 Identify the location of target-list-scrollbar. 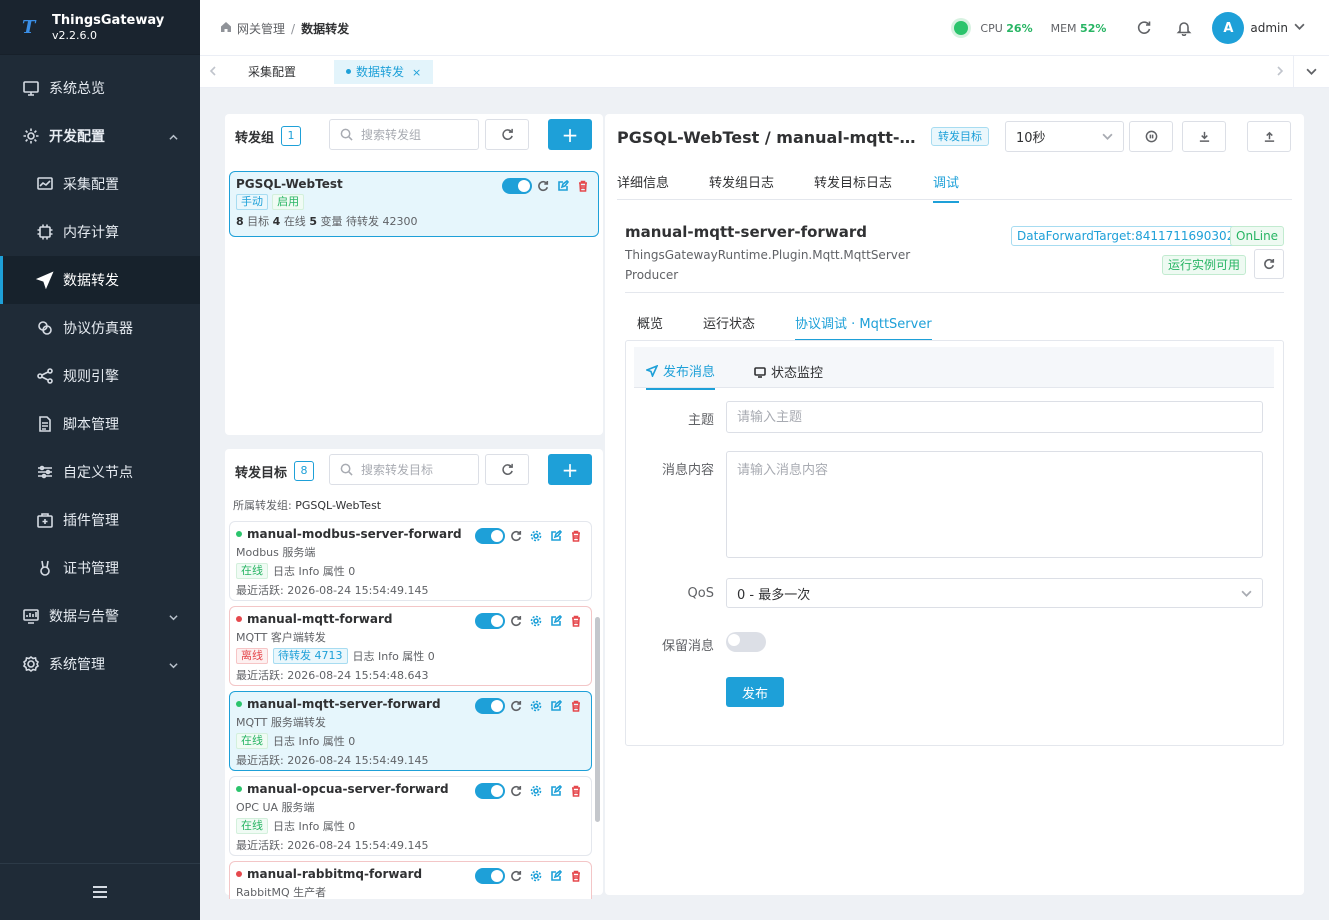
(597, 719).